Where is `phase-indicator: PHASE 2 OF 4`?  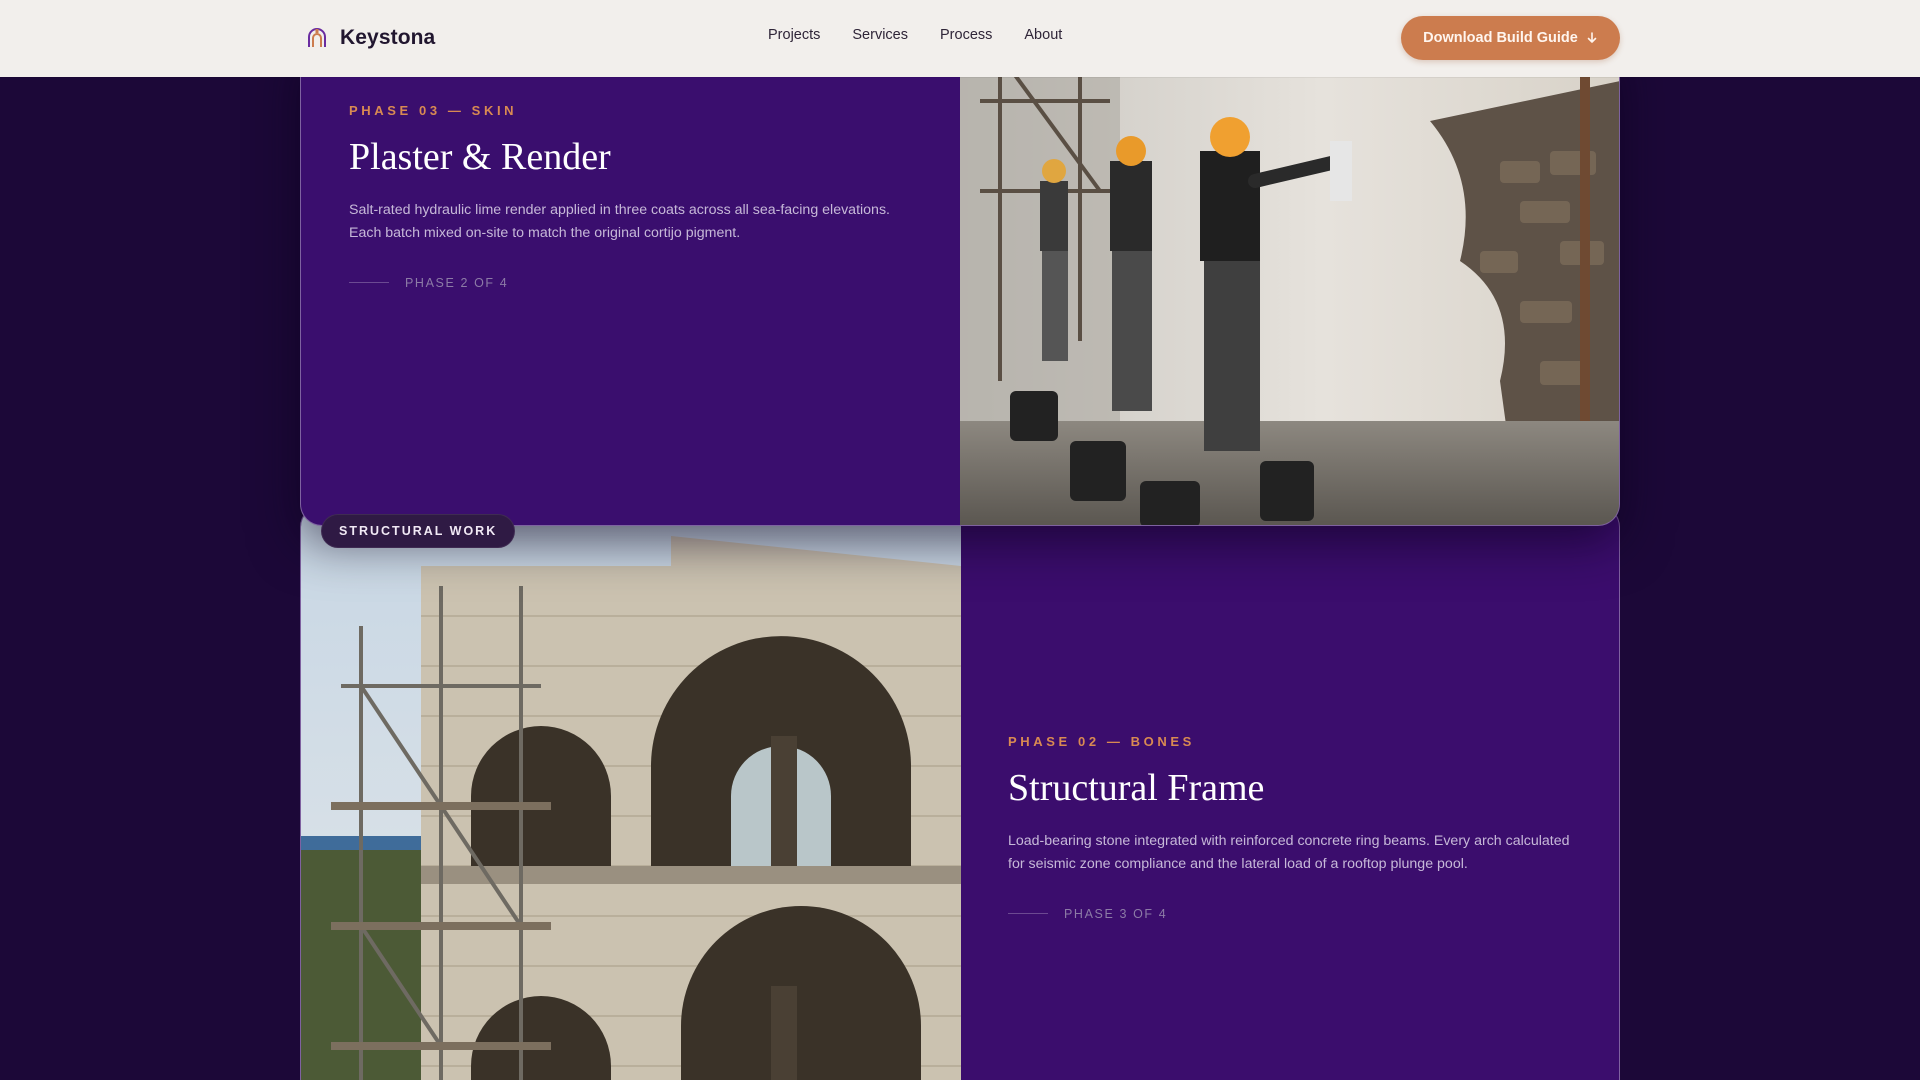 phase-indicator: PHASE 2 OF 4 is located at coordinates (639, 283).